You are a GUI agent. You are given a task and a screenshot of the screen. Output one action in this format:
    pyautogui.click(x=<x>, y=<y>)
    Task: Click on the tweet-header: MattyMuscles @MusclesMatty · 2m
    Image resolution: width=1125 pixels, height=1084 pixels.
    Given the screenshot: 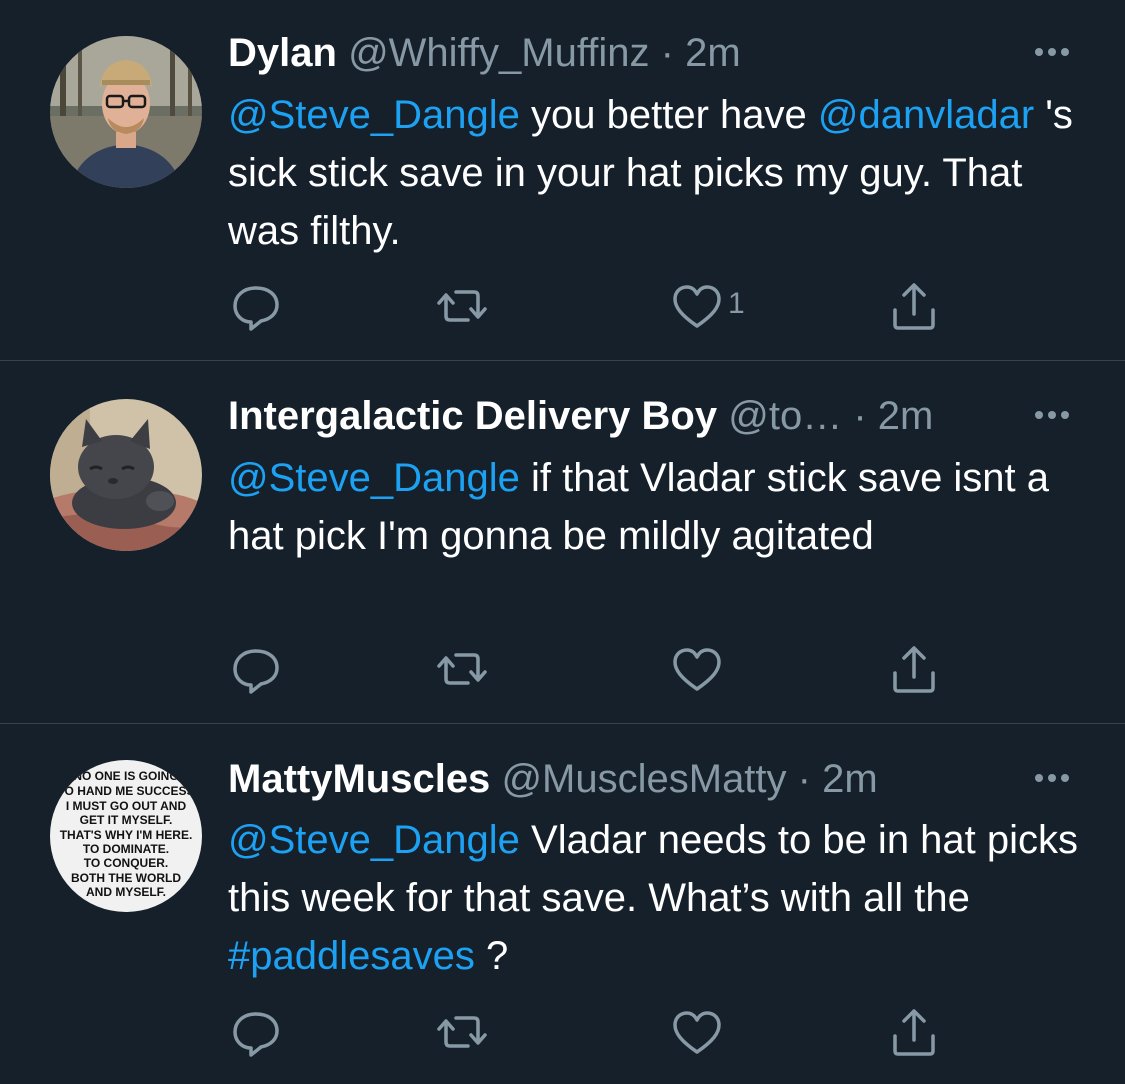 What is the action you would take?
    pyautogui.click(x=553, y=779)
    